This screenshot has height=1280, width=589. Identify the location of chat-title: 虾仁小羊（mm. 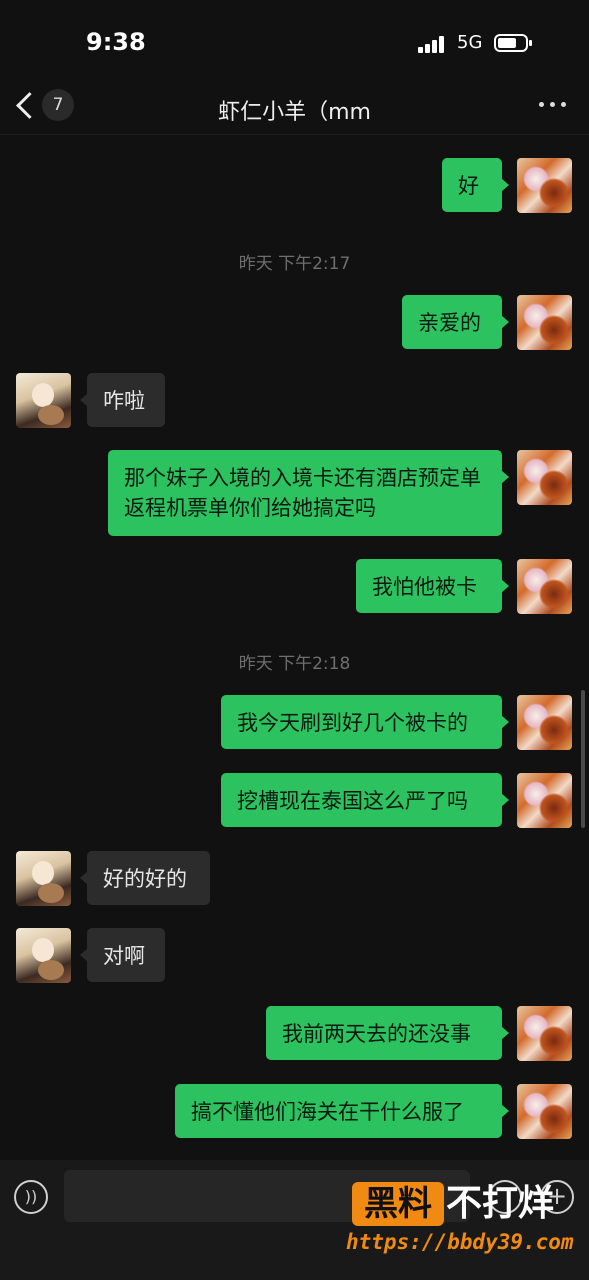
(294, 112).